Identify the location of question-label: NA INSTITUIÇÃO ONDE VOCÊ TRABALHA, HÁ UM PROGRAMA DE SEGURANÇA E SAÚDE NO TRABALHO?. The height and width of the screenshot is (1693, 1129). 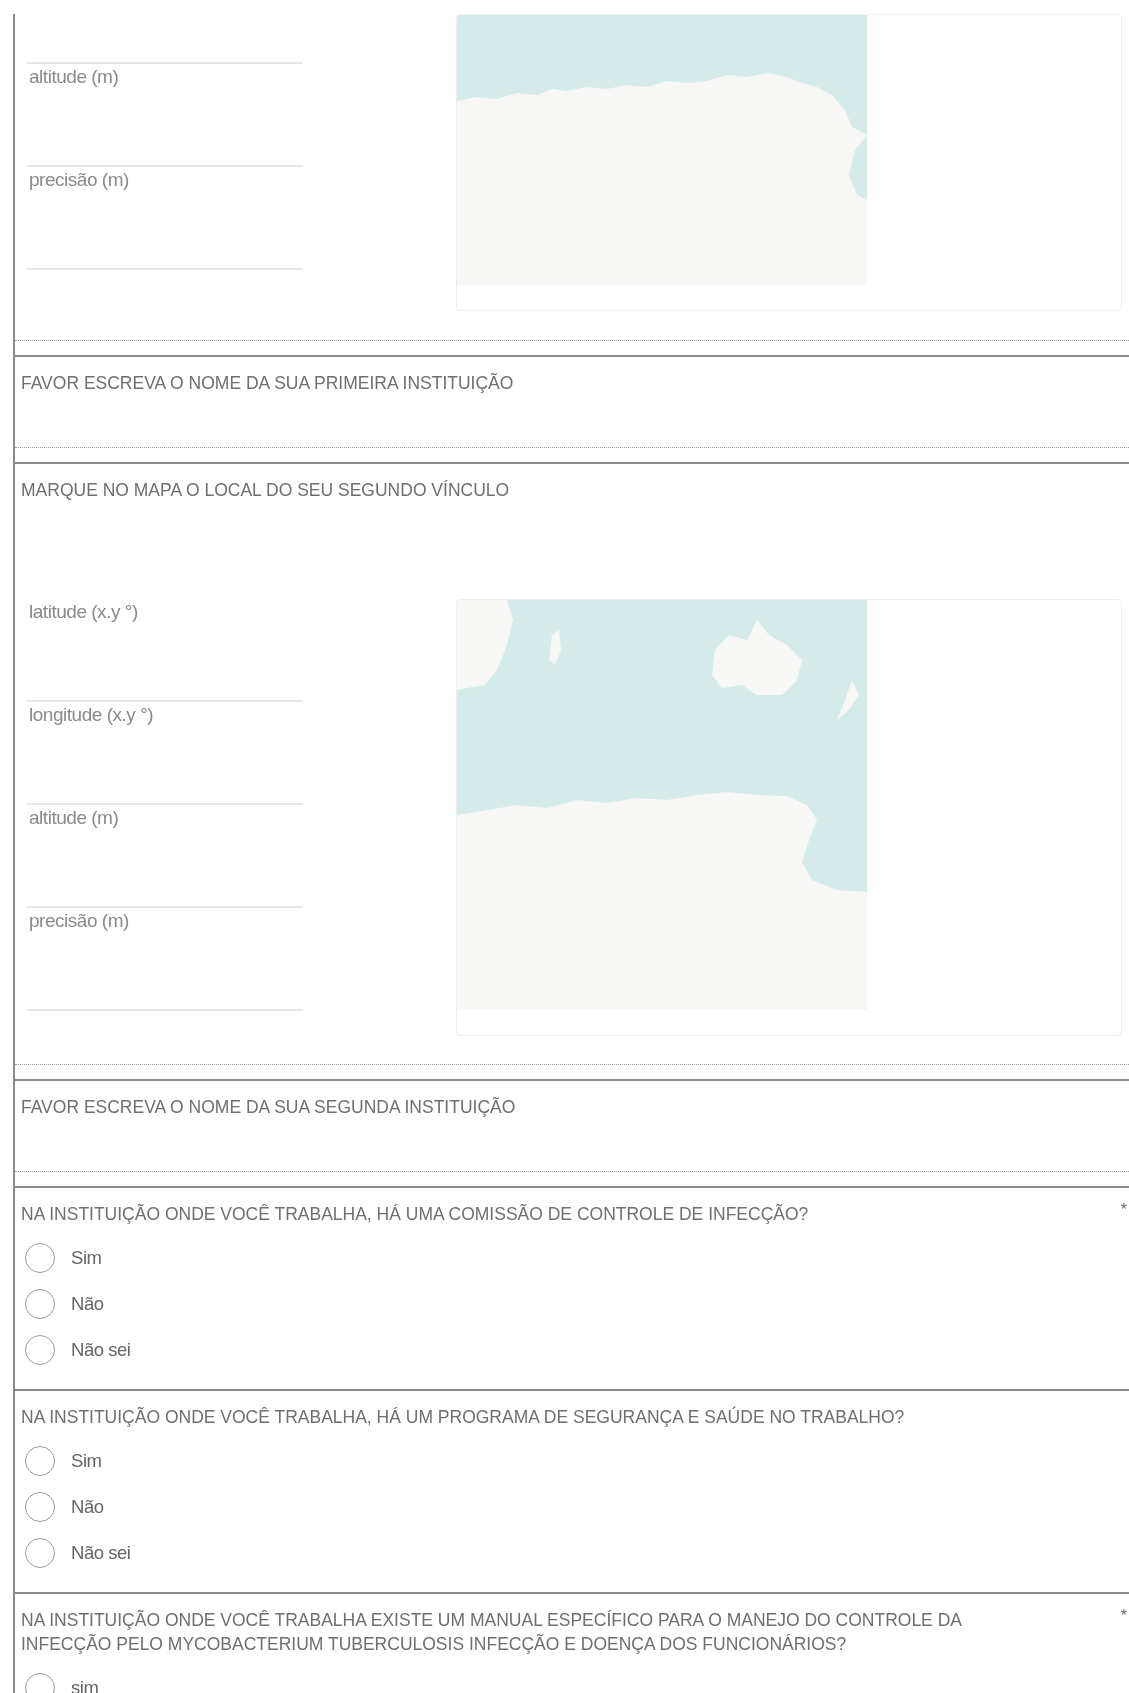
(463, 1417).